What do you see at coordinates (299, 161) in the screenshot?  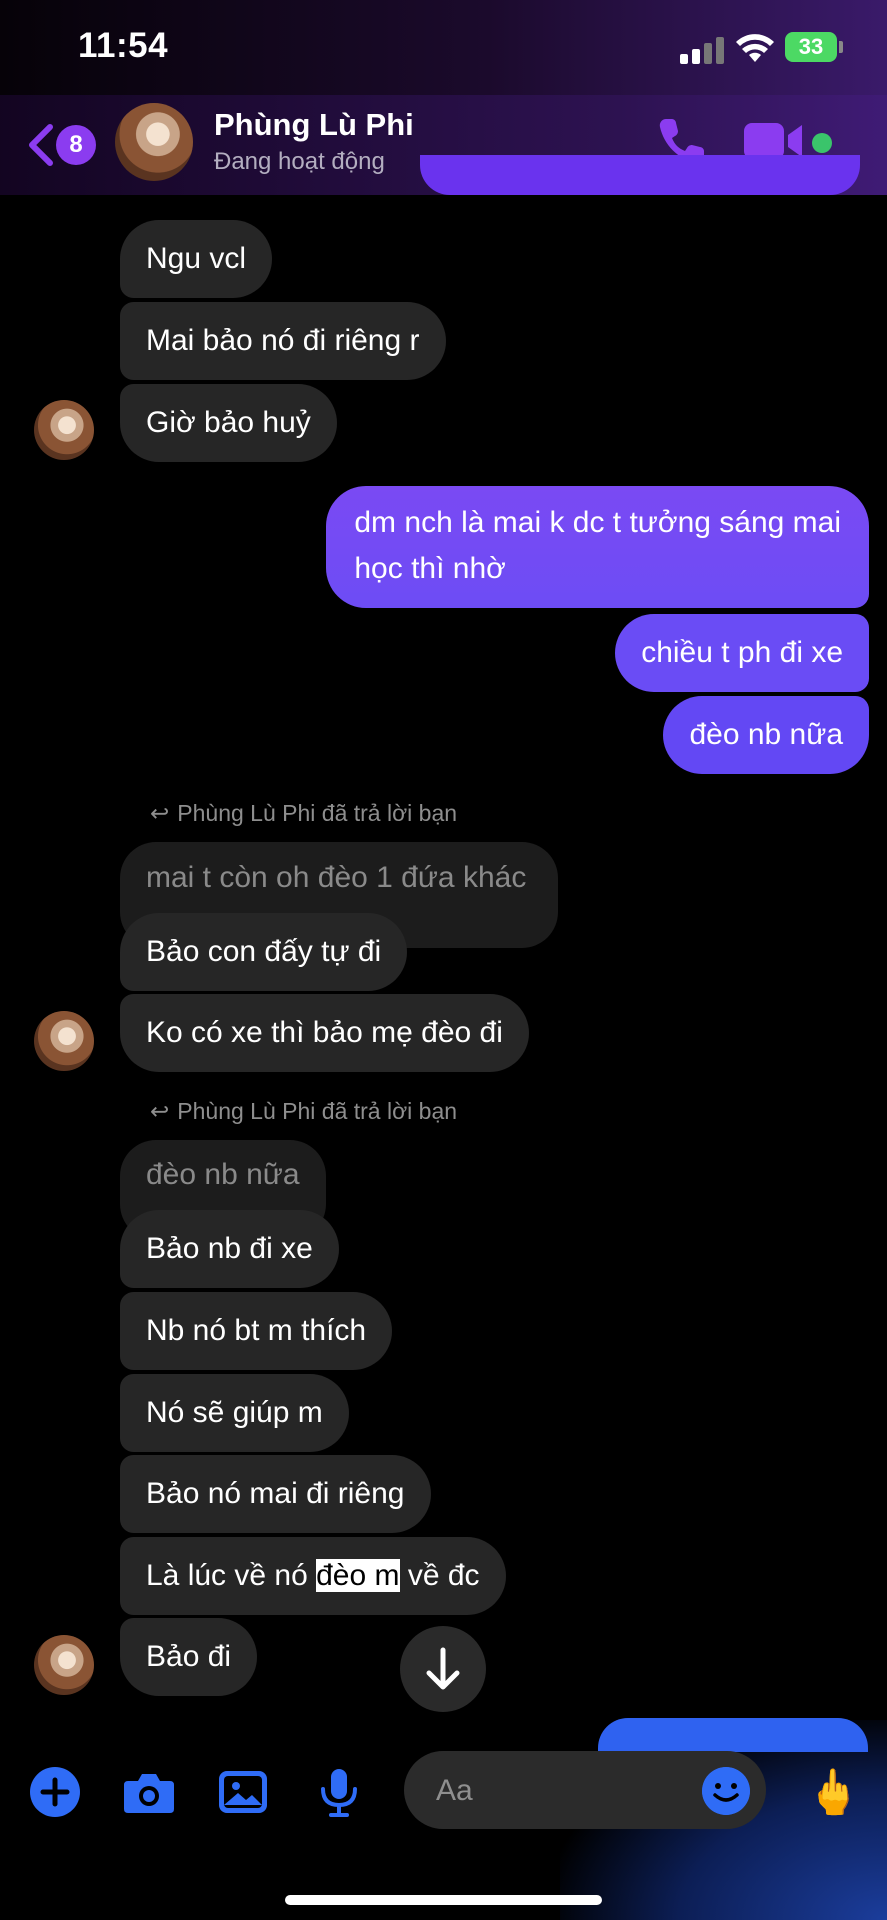 I see `contact-status: Đang hoạt động` at bounding box center [299, 161].